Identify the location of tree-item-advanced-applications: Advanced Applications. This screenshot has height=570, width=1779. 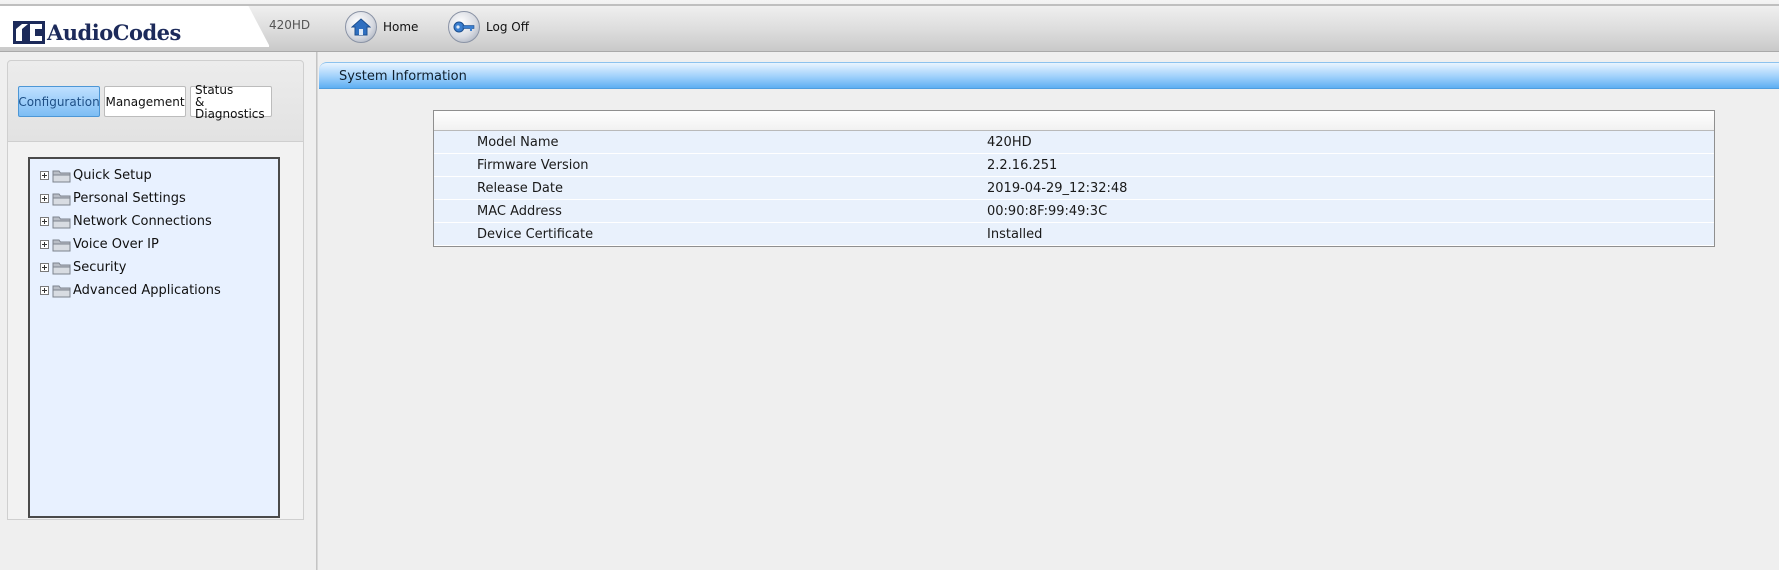
(130, 290).